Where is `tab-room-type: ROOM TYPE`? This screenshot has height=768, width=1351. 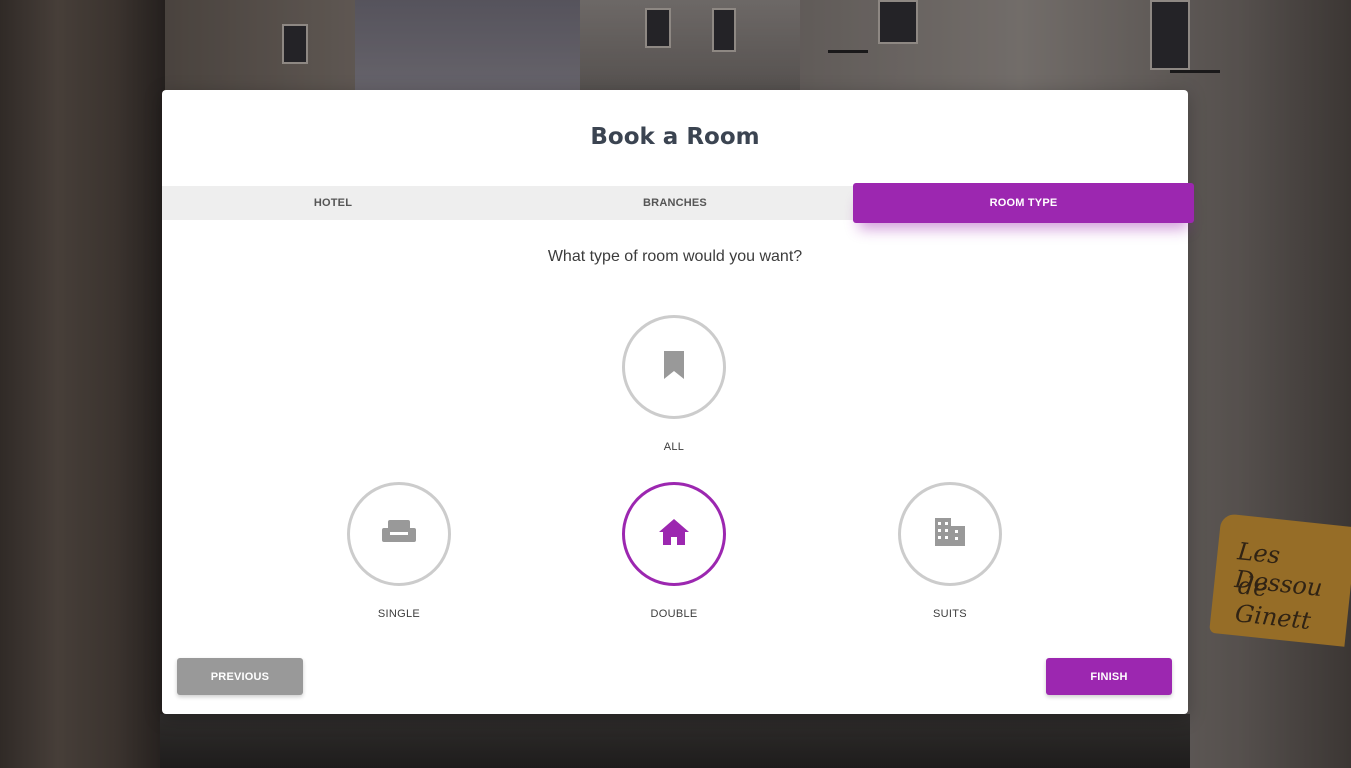
tab-room-type: ROOM TYPE is located at coordinates (1023, 203).